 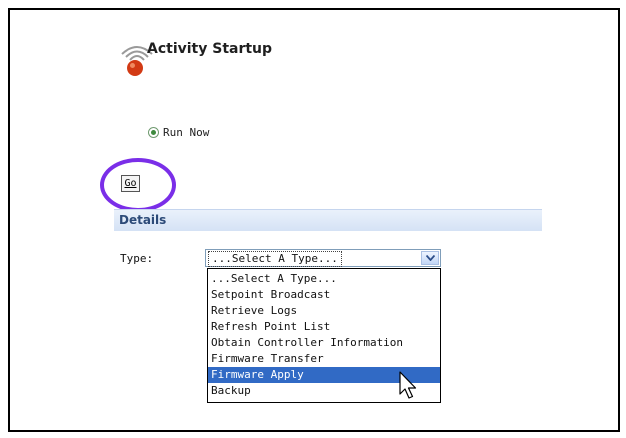 I want to click on run-now-option: Run Now, so click(x=178, y=132).